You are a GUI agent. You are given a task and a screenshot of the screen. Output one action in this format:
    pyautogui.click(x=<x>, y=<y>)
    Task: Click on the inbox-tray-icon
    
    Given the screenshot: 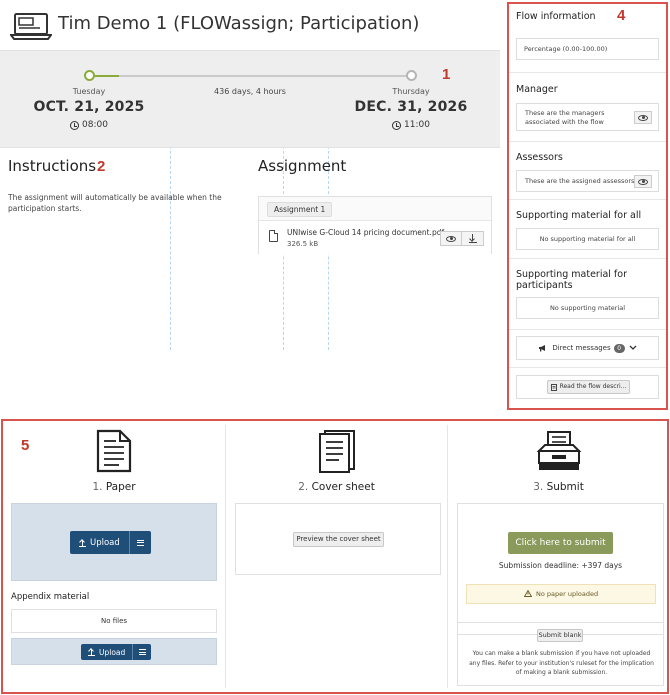 What is the action you would take?
    pyautogui.click(x=558, y=450)
    